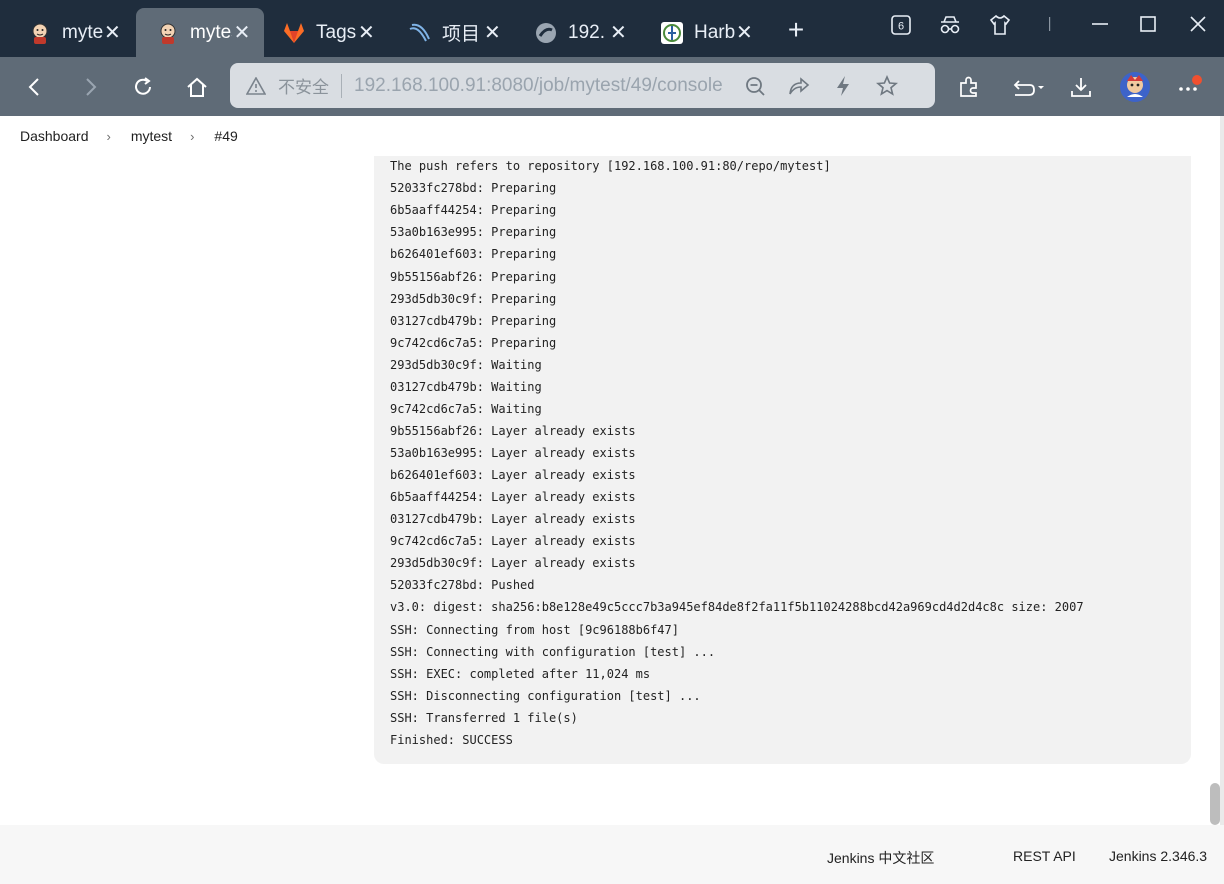 This screenshot has height=884, width=1224. Describe the element at coordinates (294, 33) in the screenshot. I see `gitlab-icon` at that location.